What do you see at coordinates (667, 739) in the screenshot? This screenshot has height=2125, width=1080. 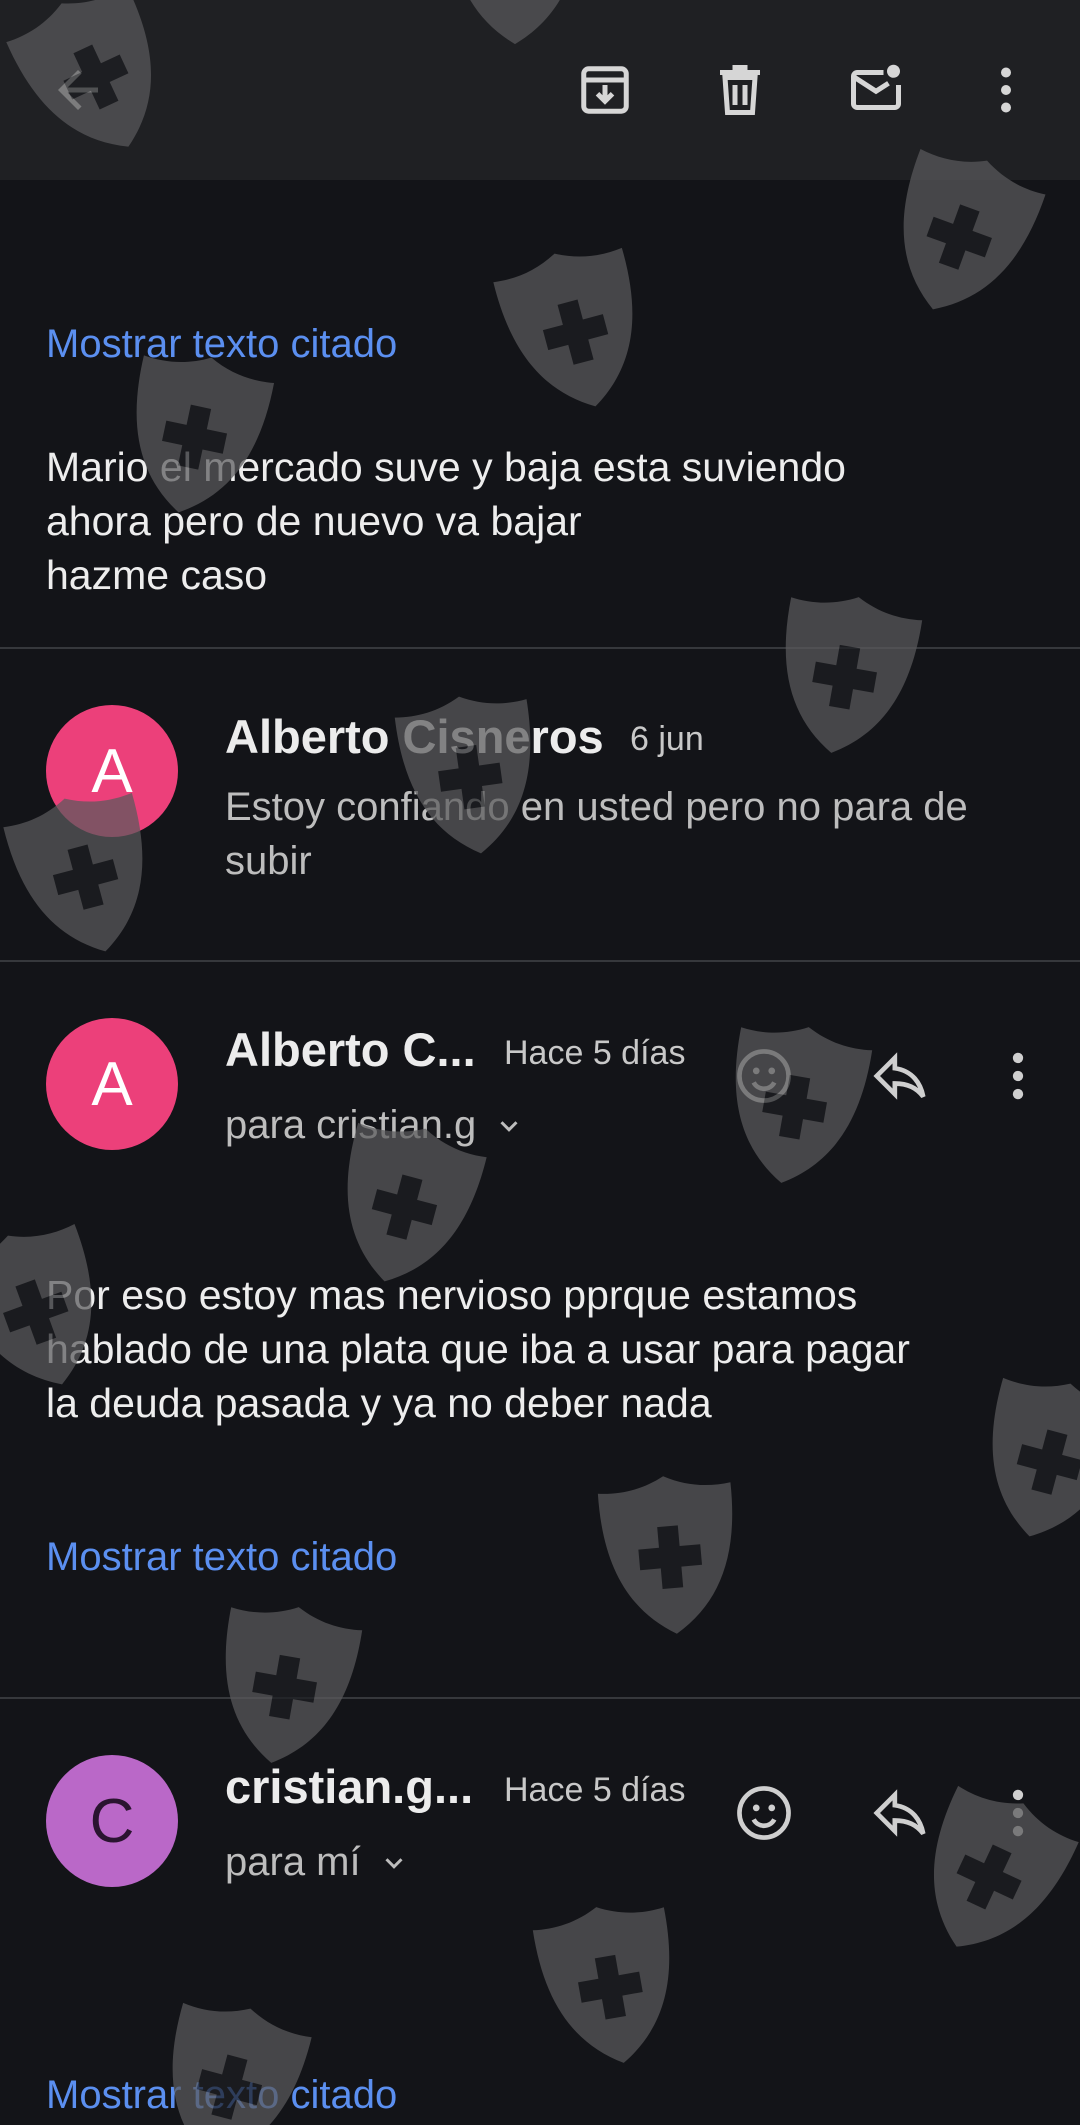 I see `message-date: 6 jun` at bounding box center [667, 739].